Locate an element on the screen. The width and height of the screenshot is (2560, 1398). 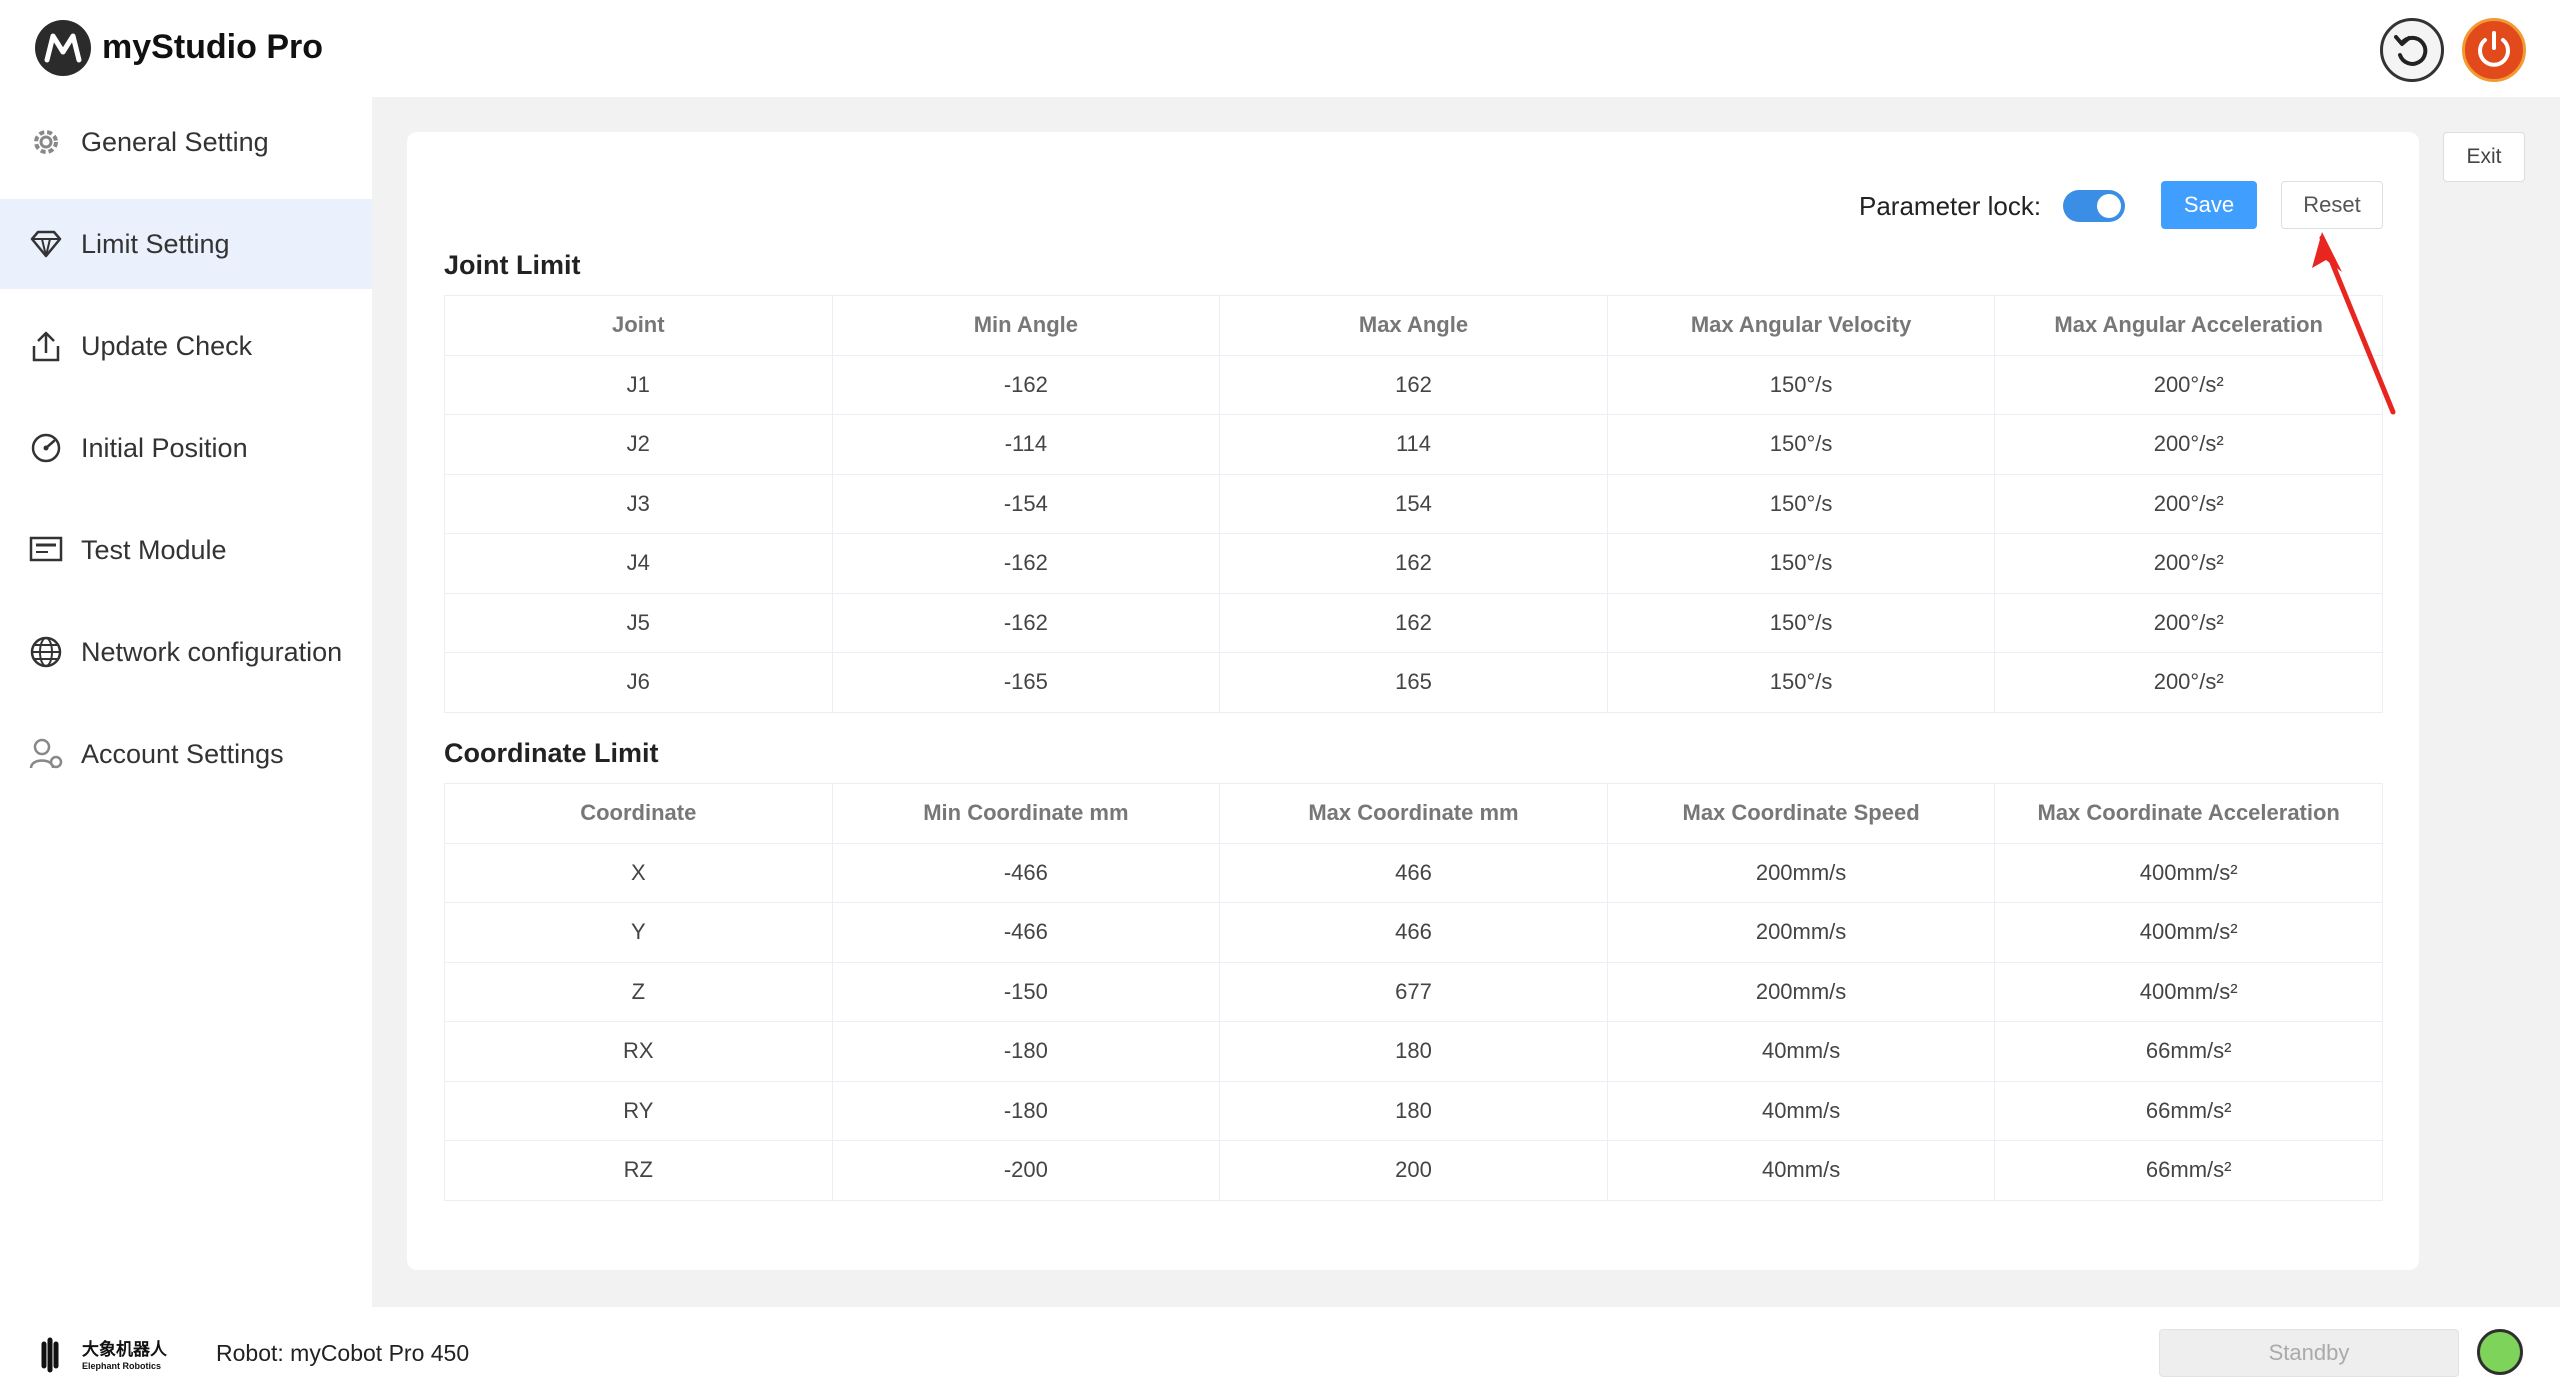
table-cell: -165 is located at coordinates (1026, 682).